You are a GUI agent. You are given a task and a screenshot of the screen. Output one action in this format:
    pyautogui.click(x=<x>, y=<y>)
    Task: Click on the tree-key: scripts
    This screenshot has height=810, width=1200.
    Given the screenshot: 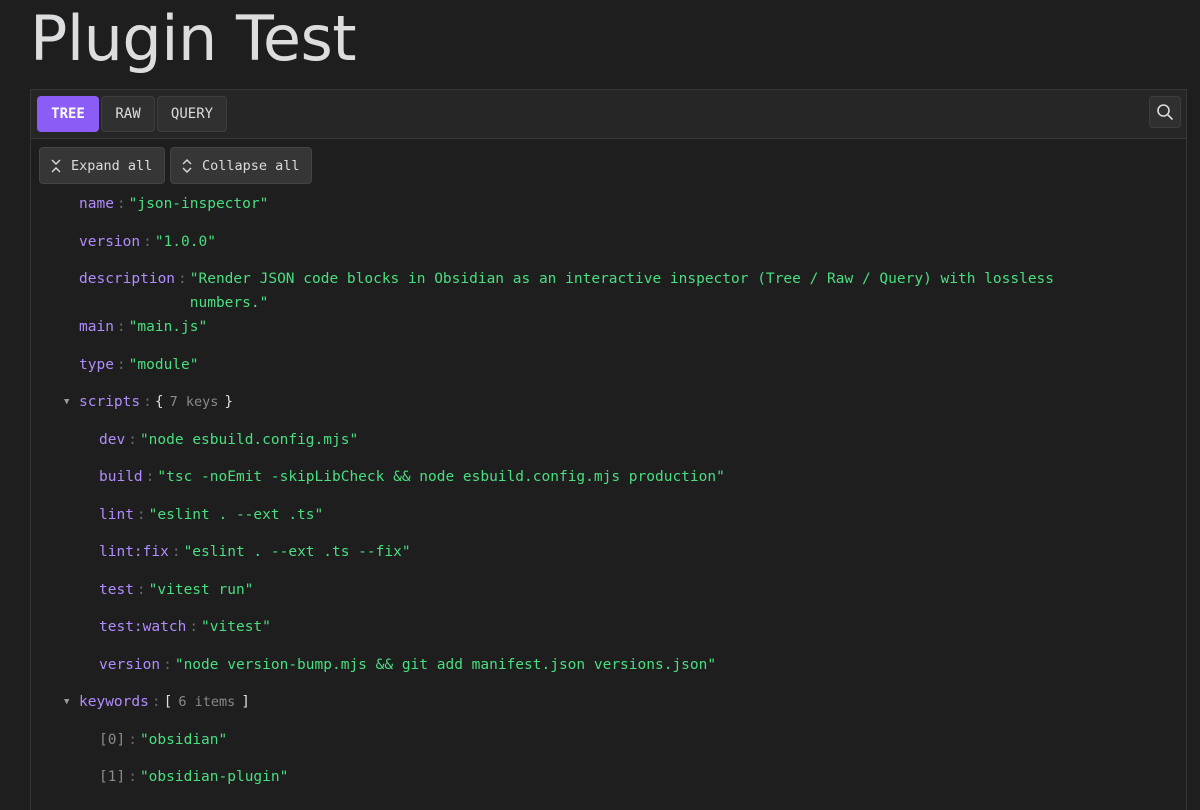 What is the action you would take?
    pyautogui.click(x=110, y=402)
    